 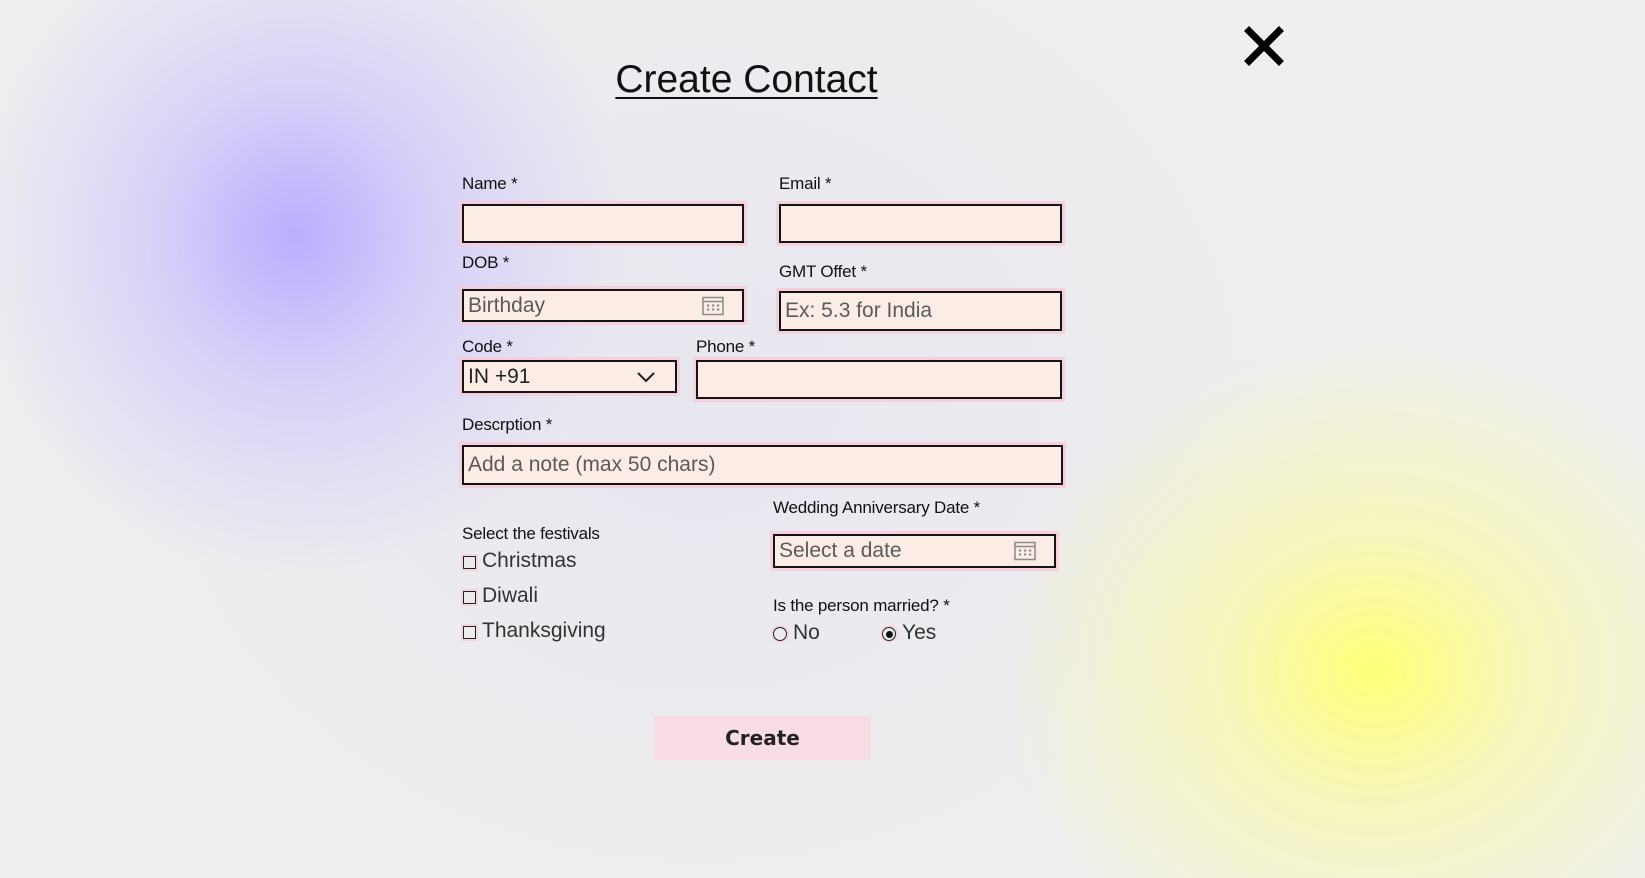 I want to click on page-title: Create Contact, so click(x=746, y=79).